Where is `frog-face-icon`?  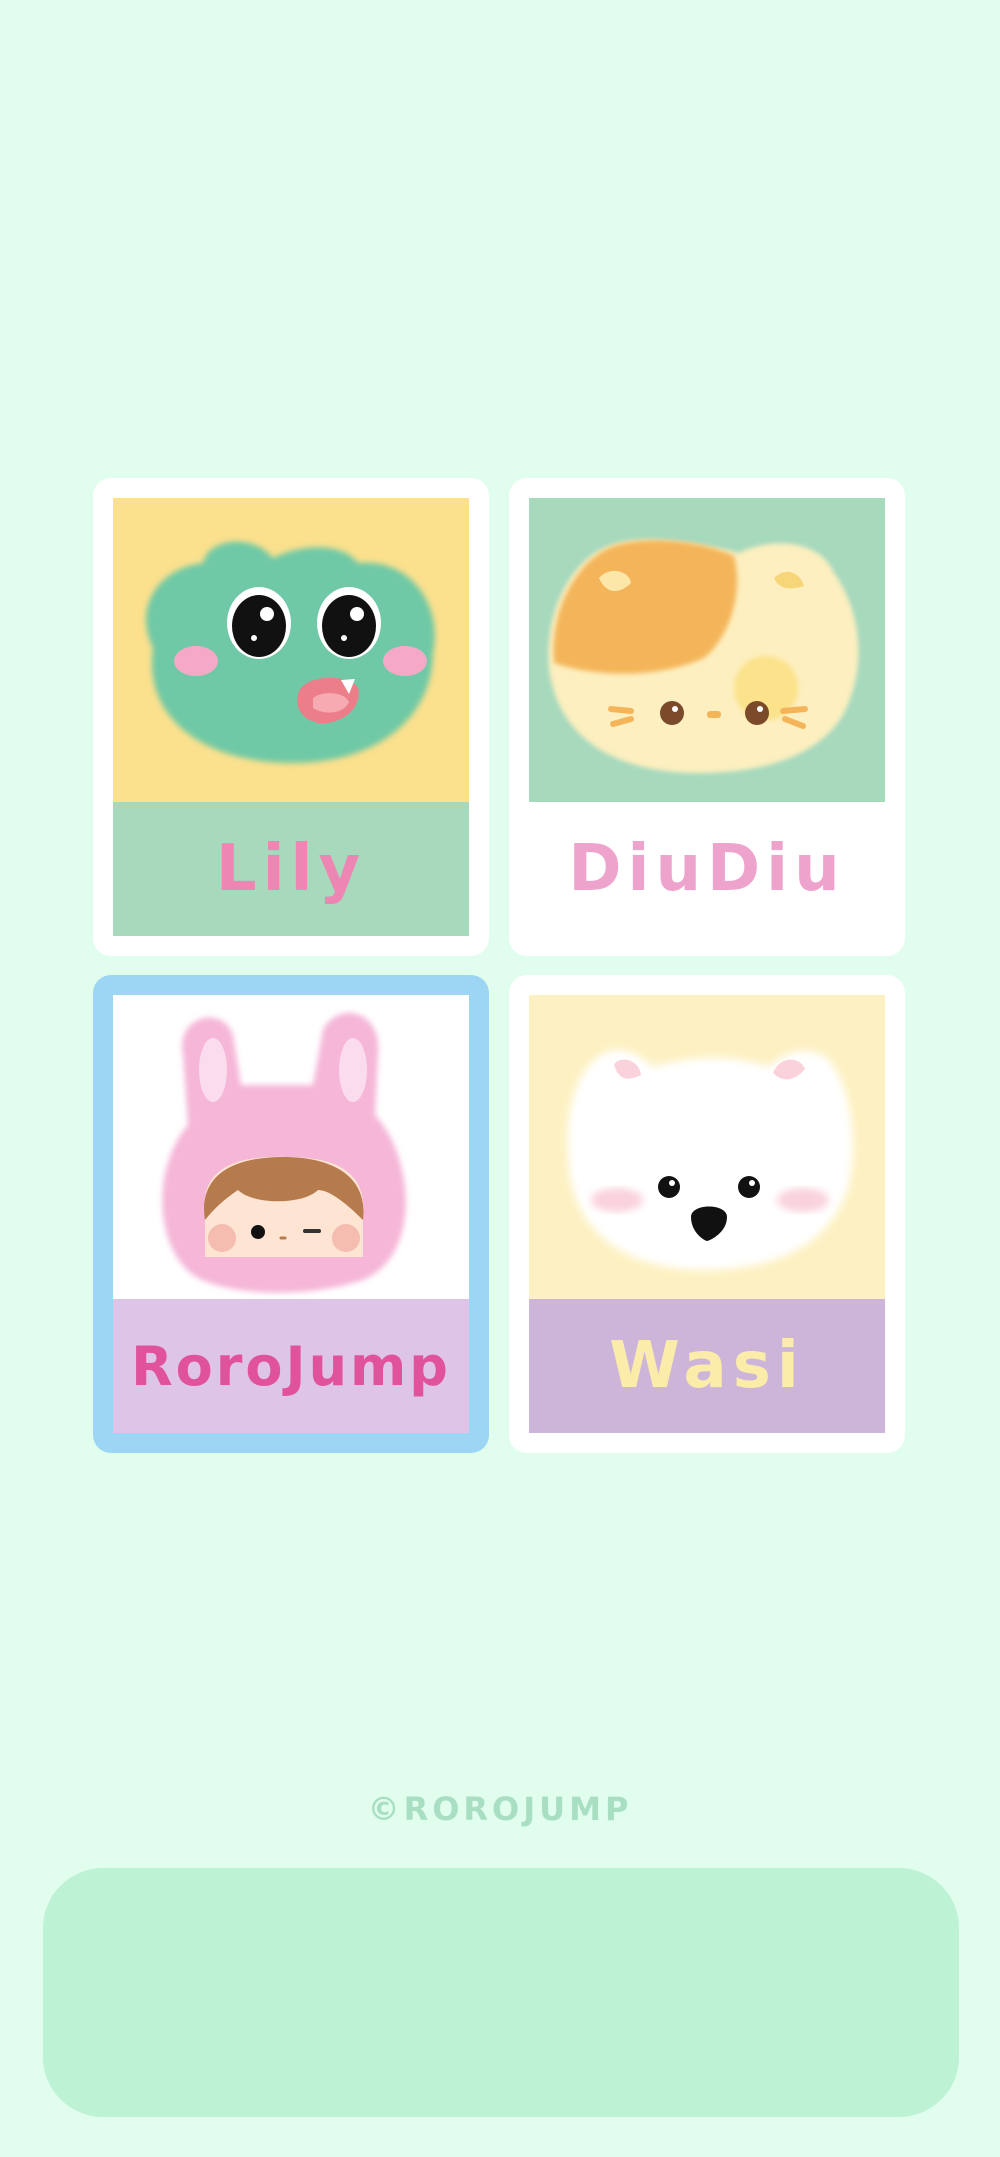 frog-face-icon is located at coordinates (290, 652).